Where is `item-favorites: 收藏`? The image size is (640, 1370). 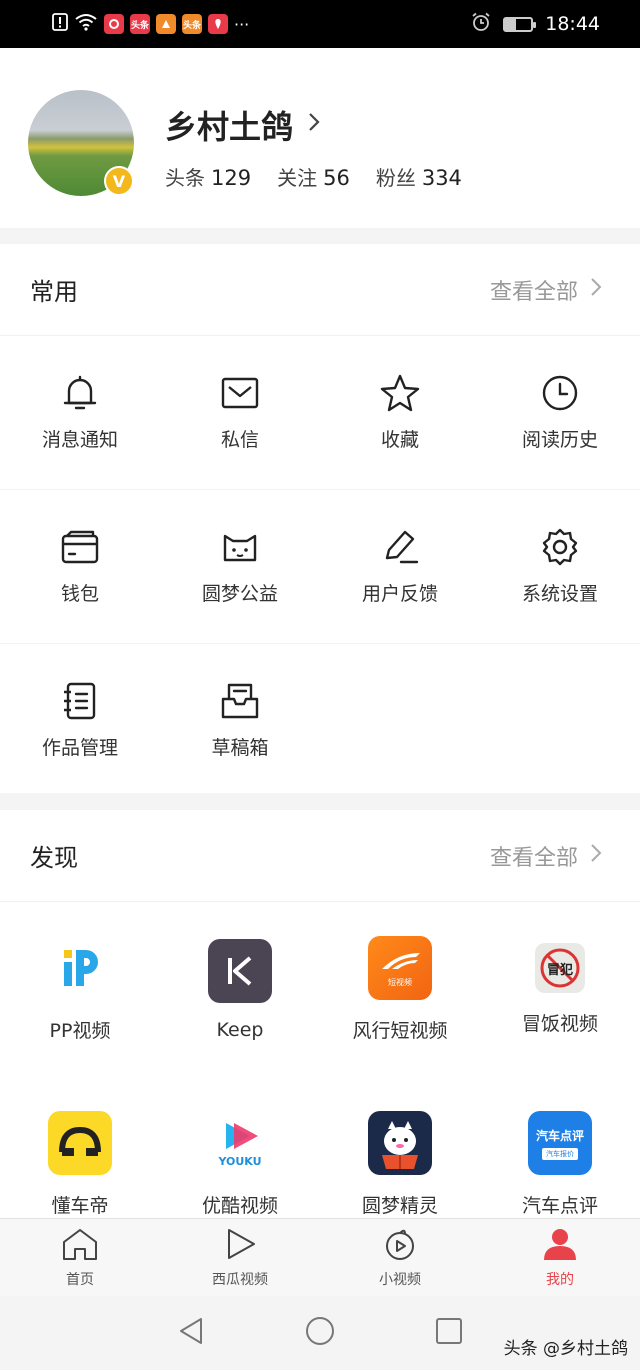
item-favorites: 收藏 is located at coordinates (400, 412).